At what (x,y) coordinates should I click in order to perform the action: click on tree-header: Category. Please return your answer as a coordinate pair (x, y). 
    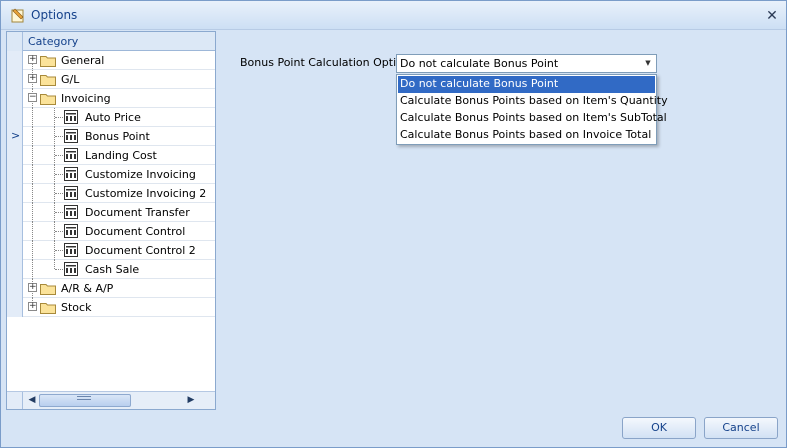
    Looking at the image, I should click on (111, 41).